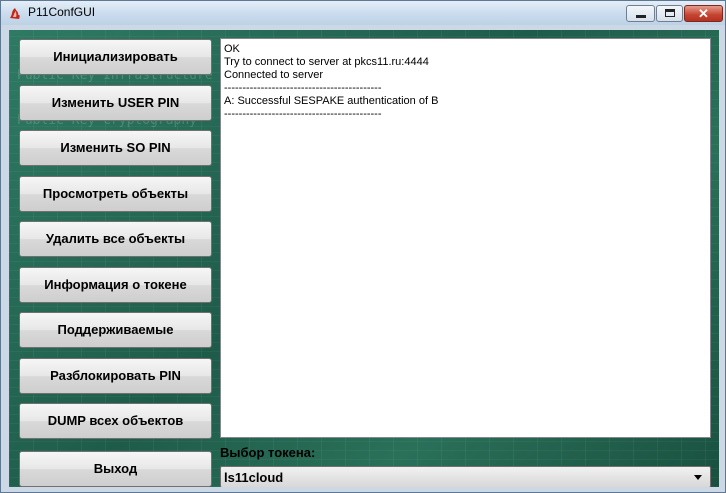 The image size is (726, 493). Describe the element at coordinates (268, 452) in the screenshot. I see `token-select-label: Выбор токена:` at that location.